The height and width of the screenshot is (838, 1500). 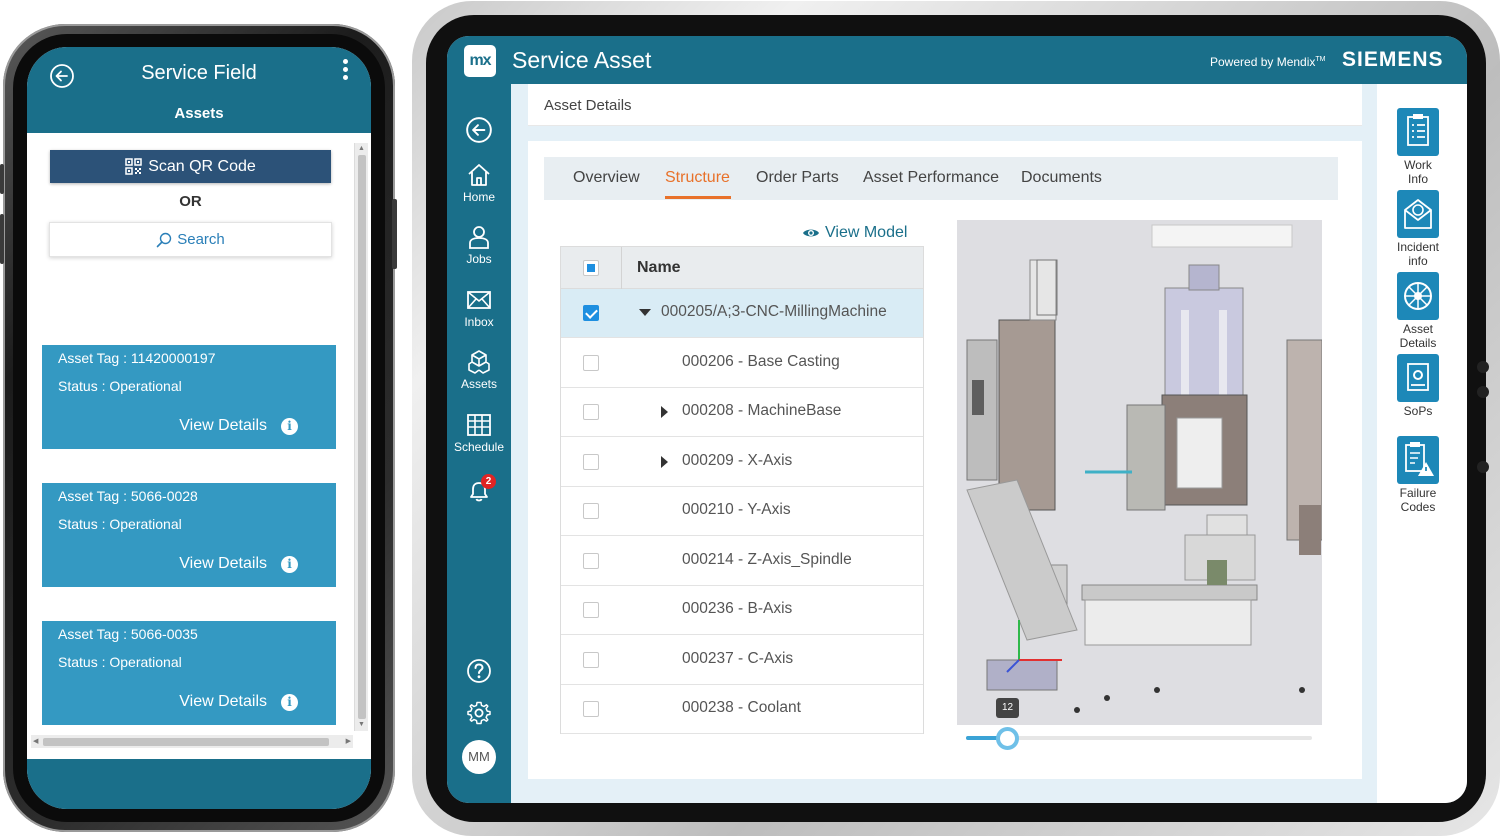 What do you see at coordinates (697, 178) in the screenshot?
I see `tab-structure: Structure` at bounding box center [697, 178].